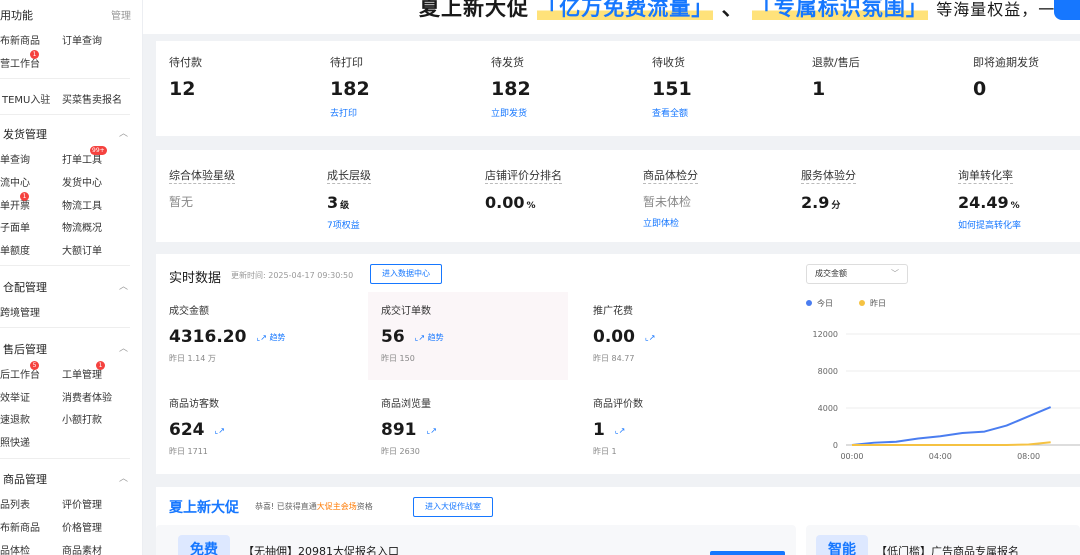 Image resolution: width=1080 pixels, height=555 pixels. Describe the element at coordinates (435, 337) in the screenshot. I see `trend-label: 趋势` at that location.